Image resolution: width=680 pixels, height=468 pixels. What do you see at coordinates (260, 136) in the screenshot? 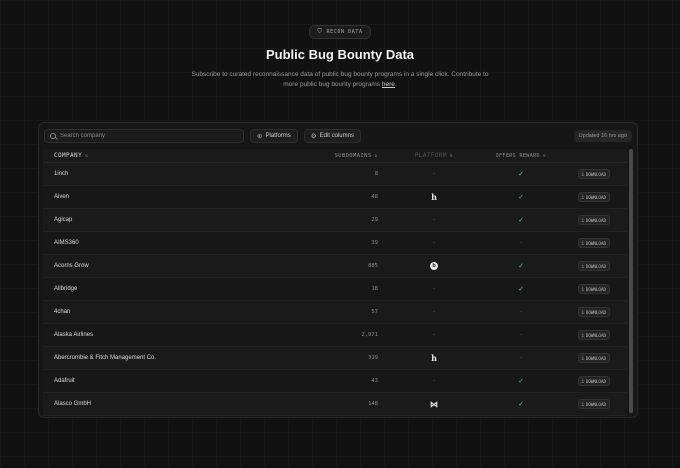
I see `plus-circle-icon: ⊕` at bounding box center [260, 136].